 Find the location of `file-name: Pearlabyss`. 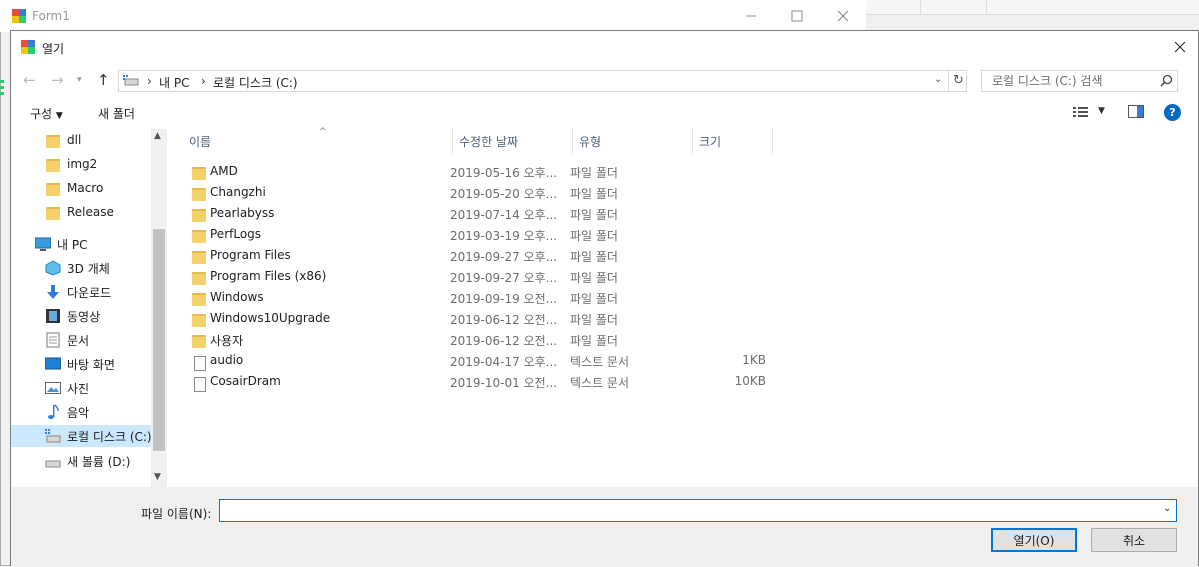

file-name: Pearlabyss is located at coordinates (242, 213).